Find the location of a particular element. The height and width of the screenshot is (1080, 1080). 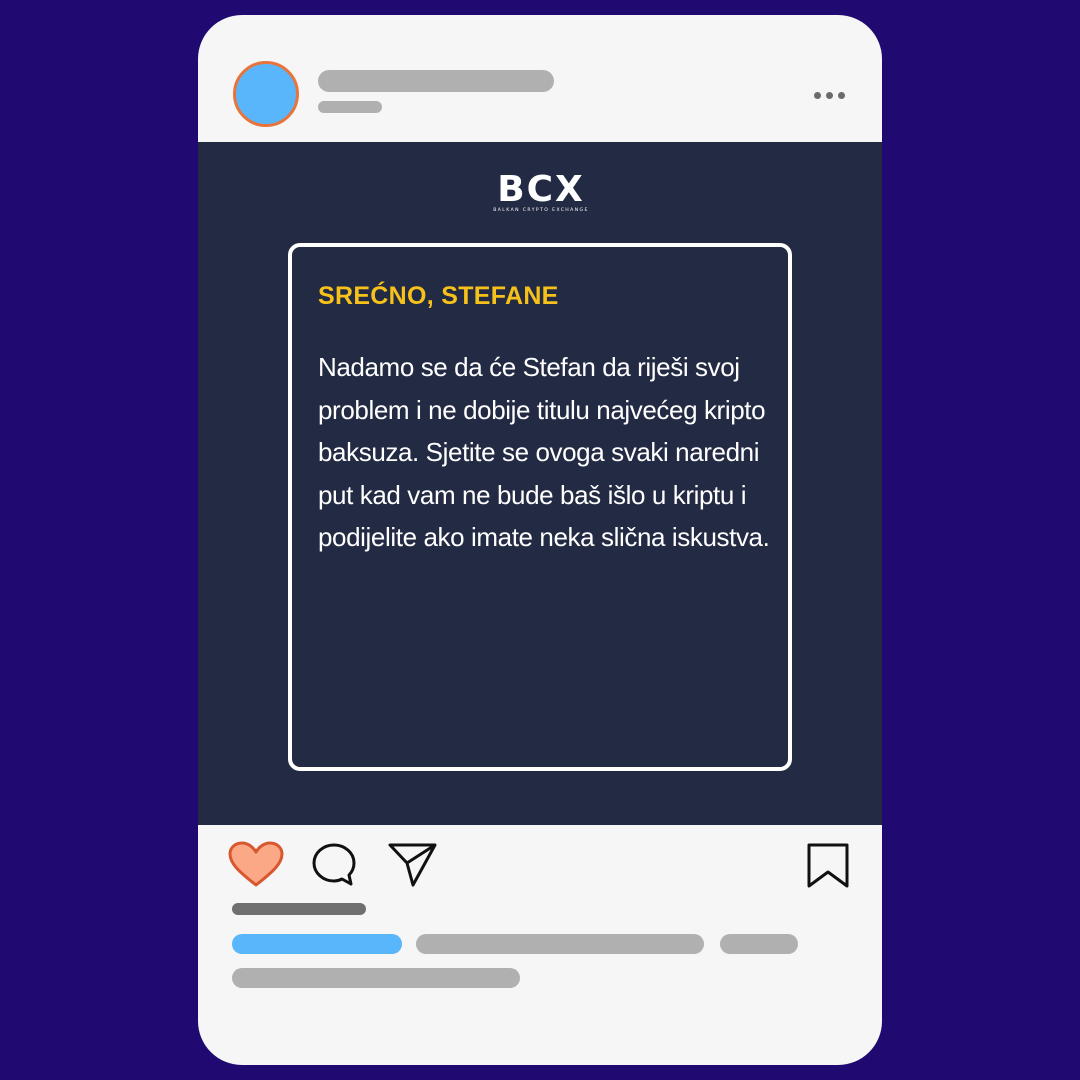

logo-text: BCX is located at coordinates (541, 189).